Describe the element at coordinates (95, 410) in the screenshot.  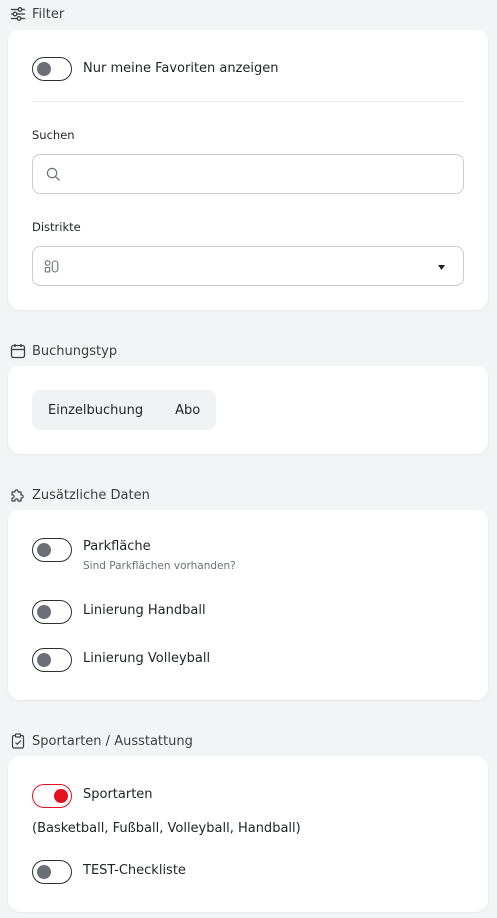
I see `booking-option-einzelbuchung: Einzelbuchung` at that location.